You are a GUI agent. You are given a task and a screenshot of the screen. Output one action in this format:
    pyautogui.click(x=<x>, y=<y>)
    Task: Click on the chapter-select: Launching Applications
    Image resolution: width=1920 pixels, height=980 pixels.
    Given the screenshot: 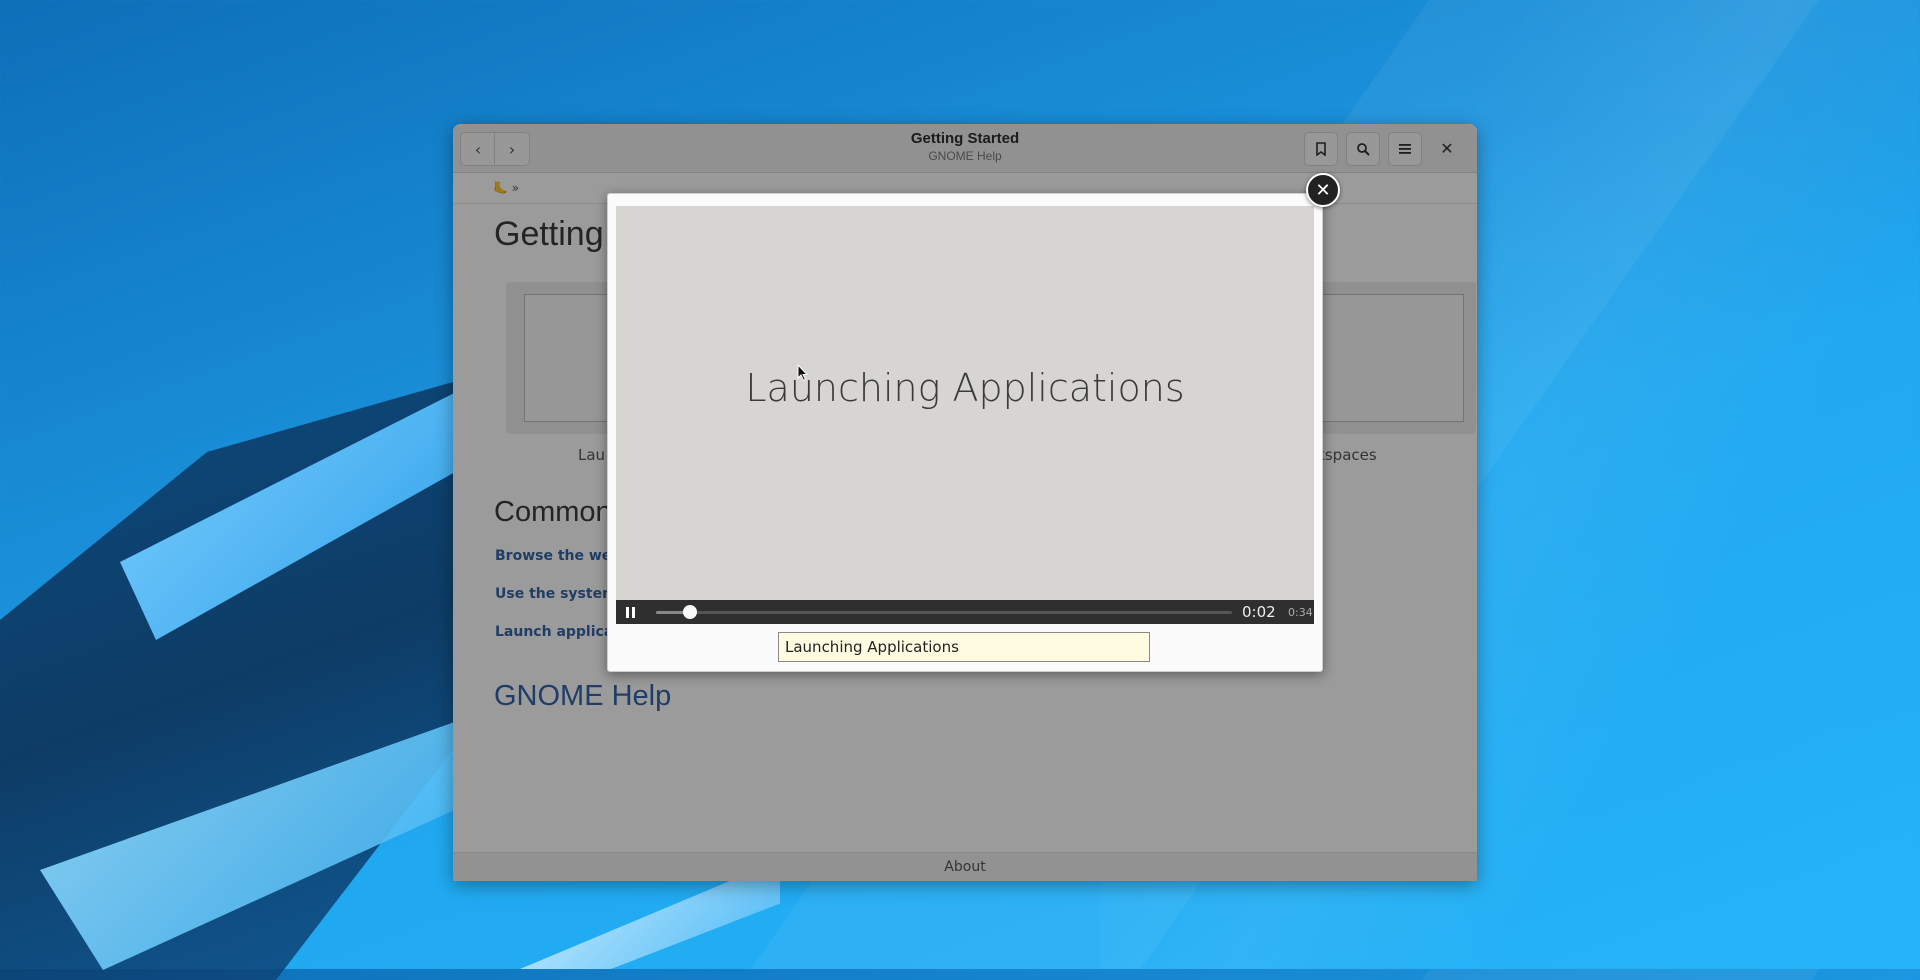 What is the action you would take?
    pyautogui.click(x=964, y=647)
    